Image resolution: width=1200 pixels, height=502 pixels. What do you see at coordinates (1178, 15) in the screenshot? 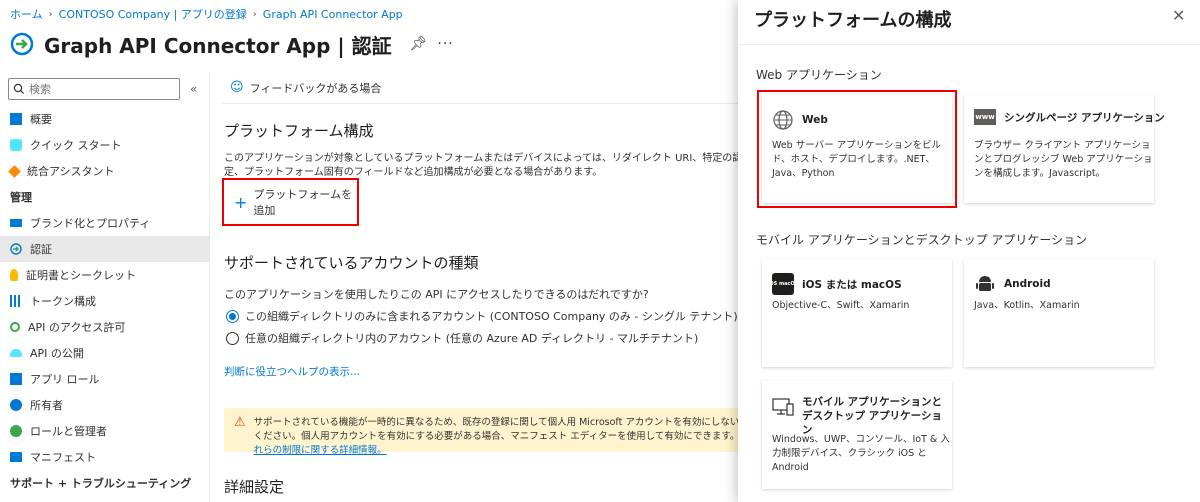
I see `close-icon: ✕` at bounding box center [1178, 15].